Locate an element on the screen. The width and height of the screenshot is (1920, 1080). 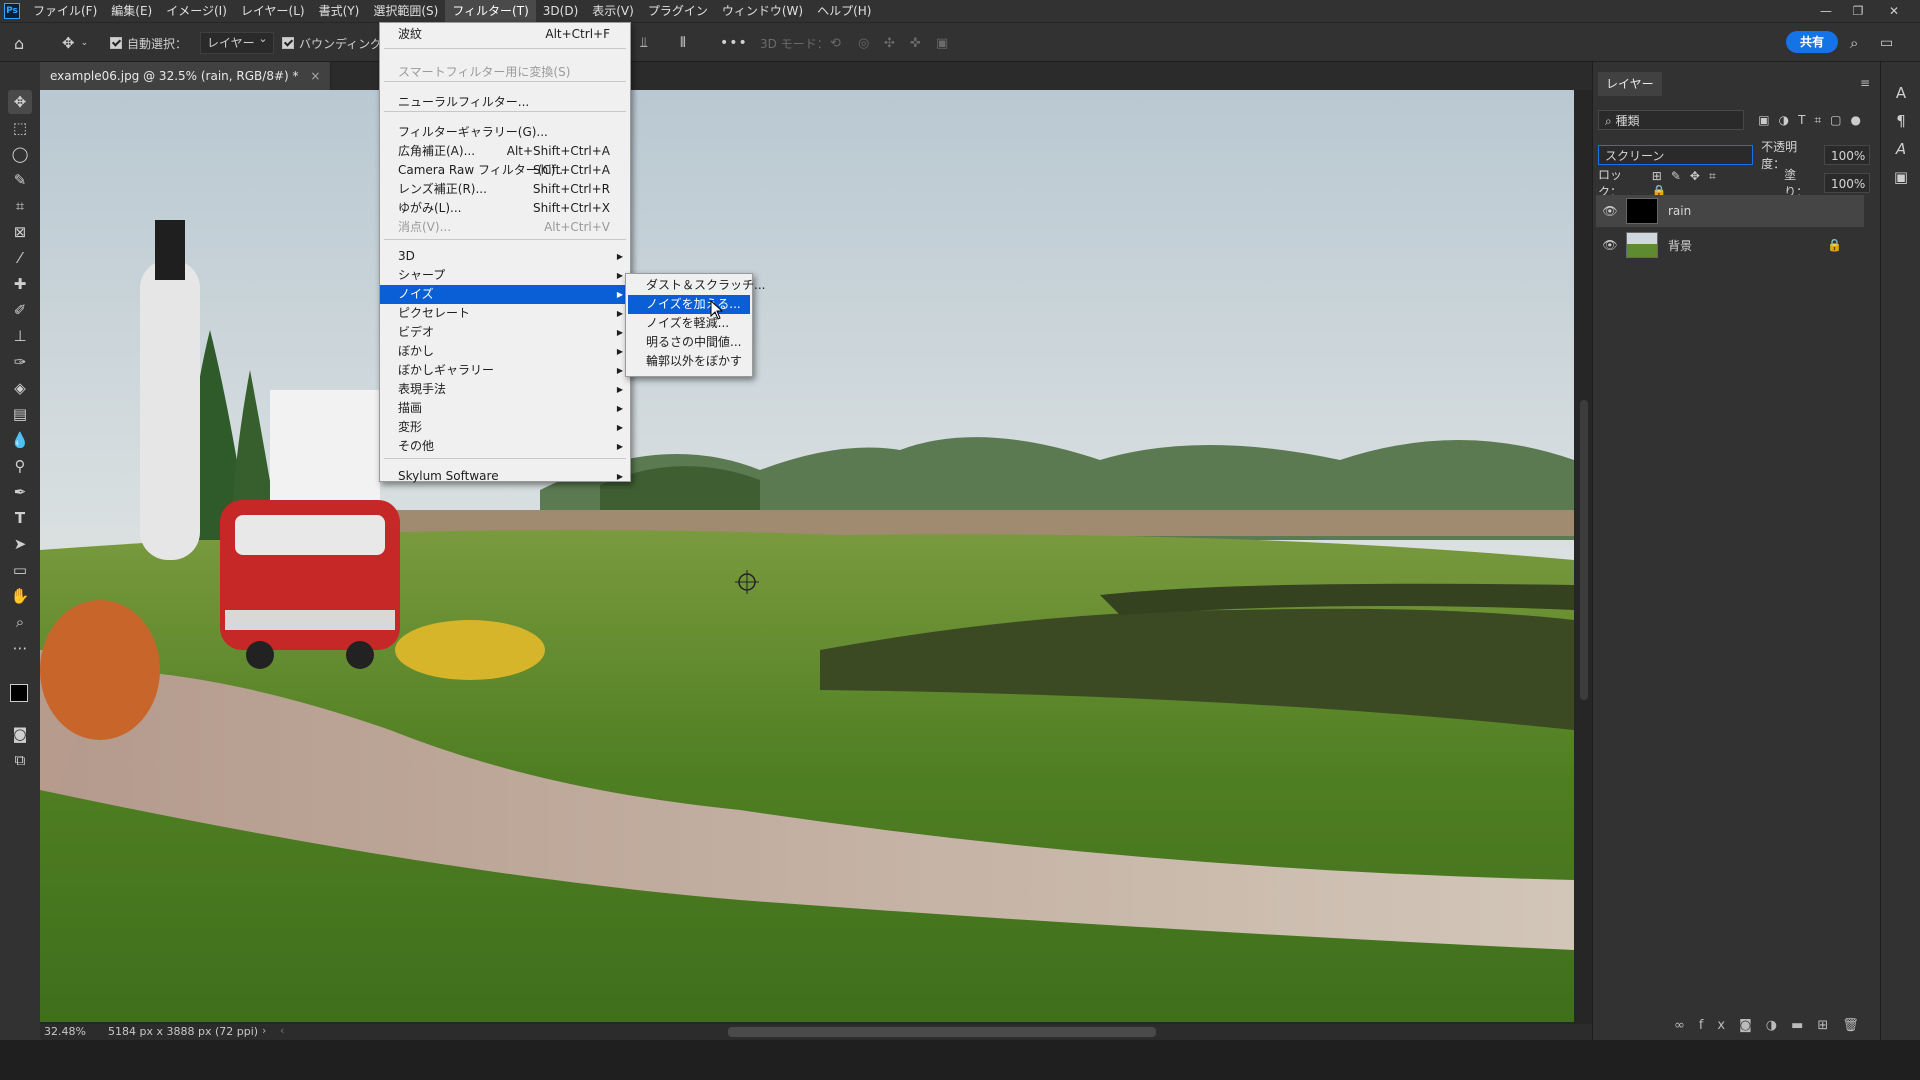
auto-select-checkbox: 自動選択： is located at coordinates (148, 43).